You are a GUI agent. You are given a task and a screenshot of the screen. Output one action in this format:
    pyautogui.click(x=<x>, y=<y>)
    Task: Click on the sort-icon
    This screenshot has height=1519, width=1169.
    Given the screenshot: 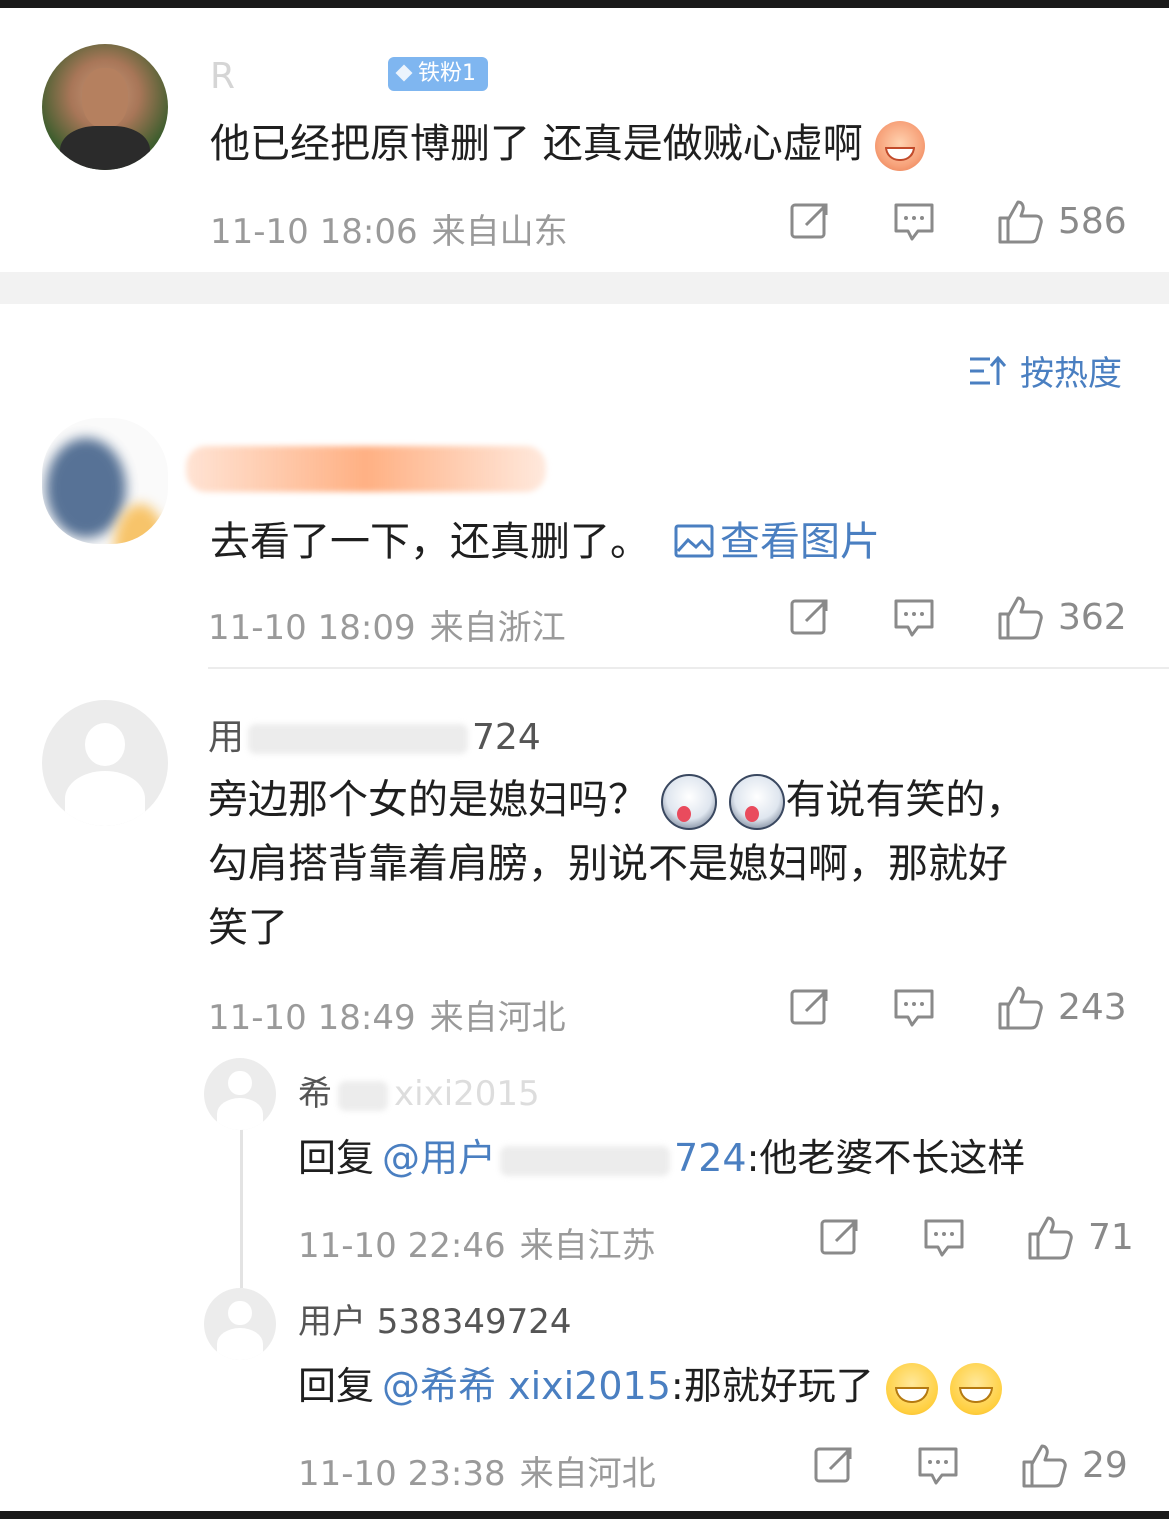 What is the action you would take?
    pyautogui.click(x=988, y=370)
    